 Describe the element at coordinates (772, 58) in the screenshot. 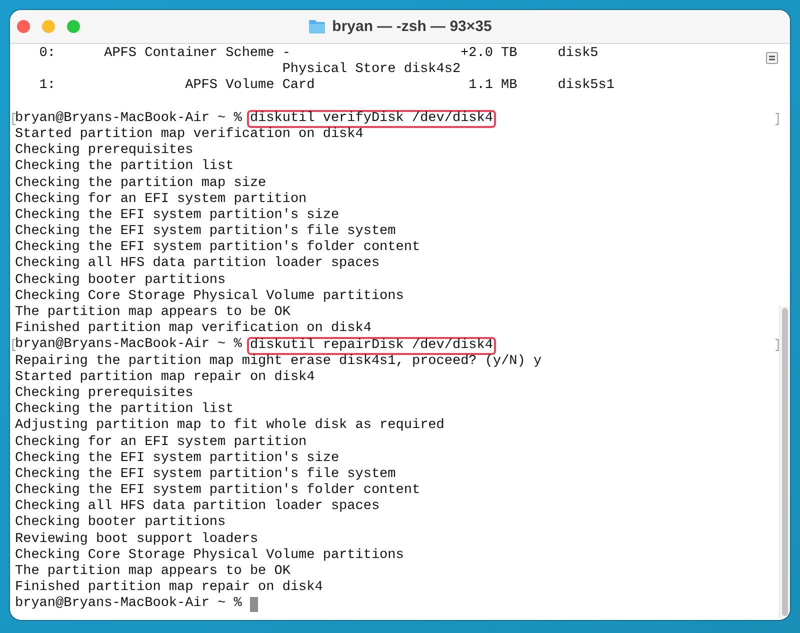

I see `lines-icon` at that location.